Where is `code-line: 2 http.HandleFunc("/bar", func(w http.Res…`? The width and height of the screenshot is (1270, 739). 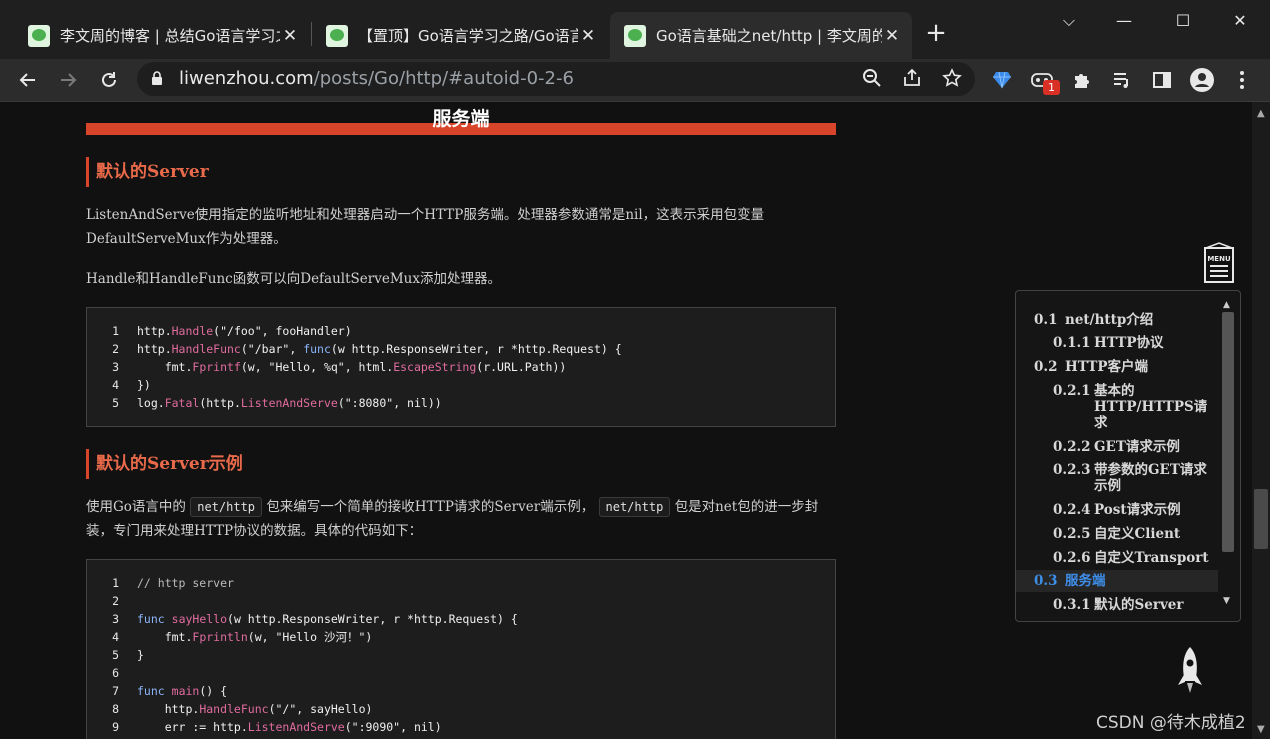
code-line: 2 http.HandleFunc("/bar", func(w http.Res… is located at coordinates (367, 349).